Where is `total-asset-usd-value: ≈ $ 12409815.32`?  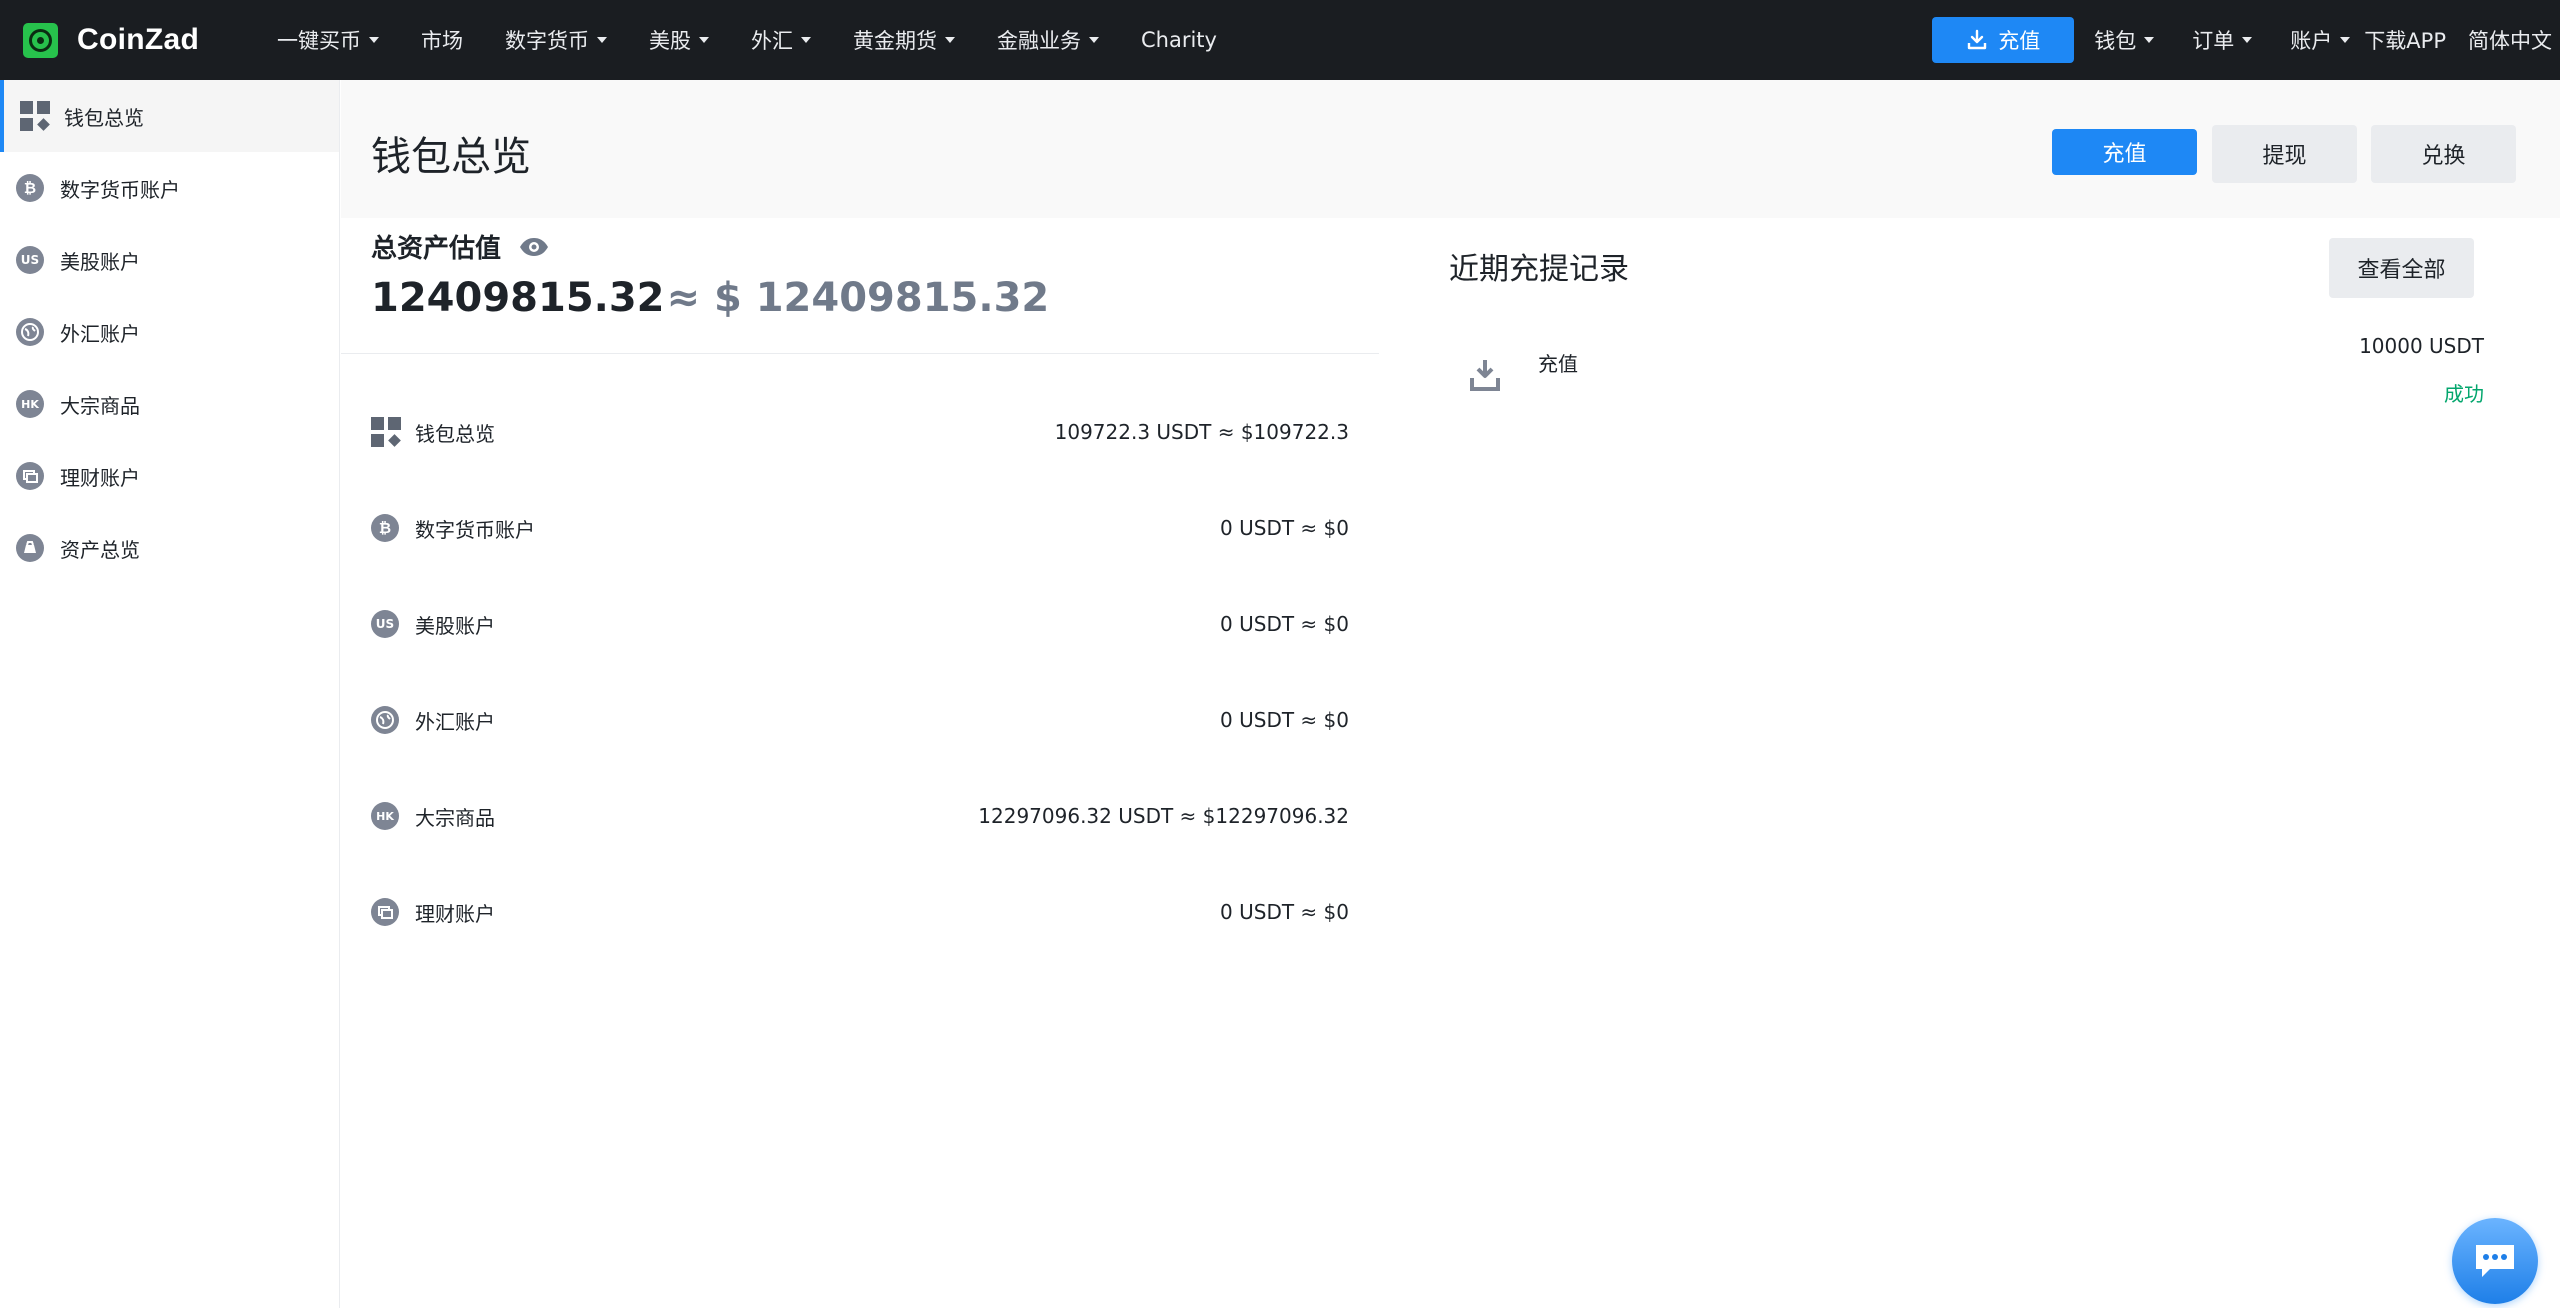 total-asset-usd-value: ≈ $ 12409815.32 is located at coordinates (858, 298).